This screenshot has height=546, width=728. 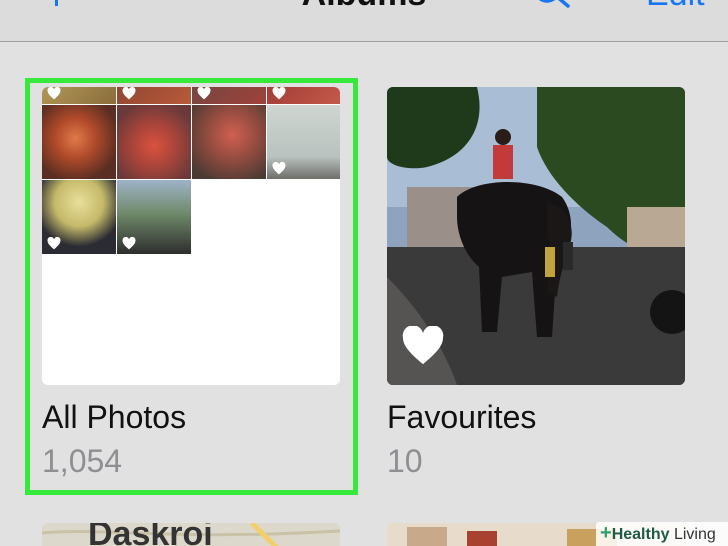 What do you see at coordinates (423, 345) in the screenshot?
I see `heart-icon` at bounding box center [423, 345].